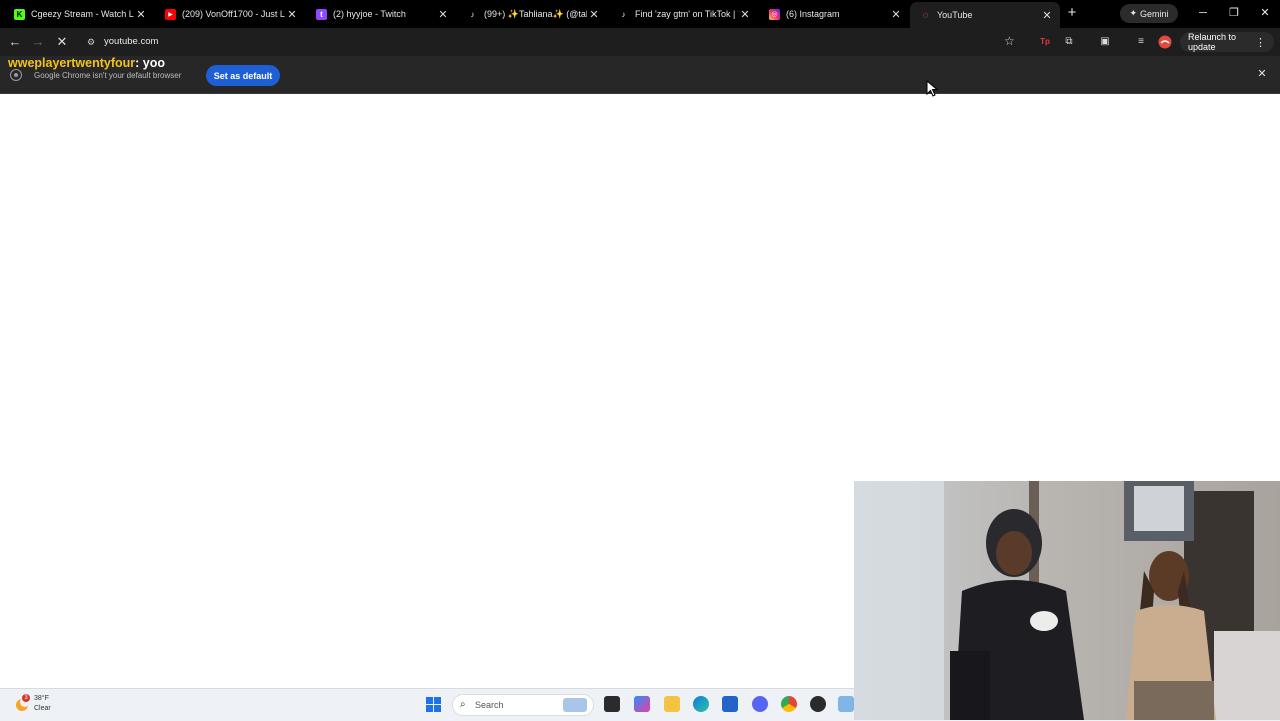  Describe the element at coordinates (463, 704) in the screenshot. I see `search-icon: ⌕` at that location.